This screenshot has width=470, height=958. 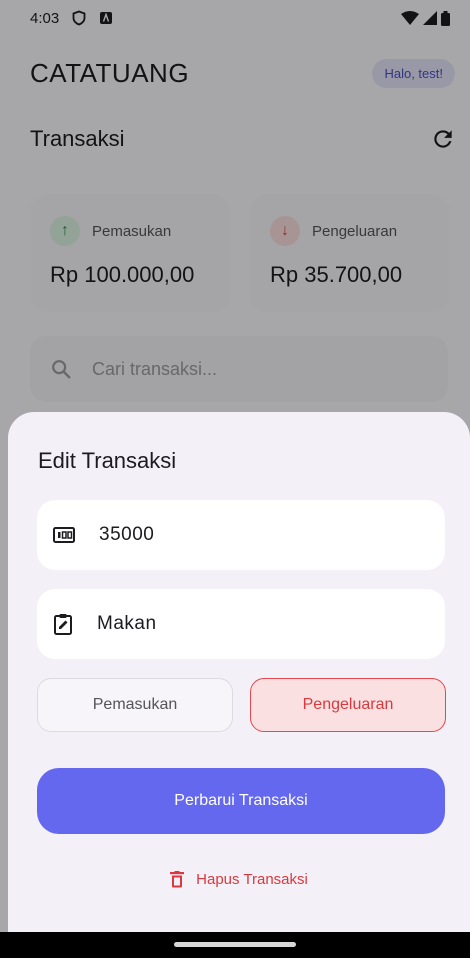 I want to click on clipboard-edit-icon, so click(x=63, y=624).